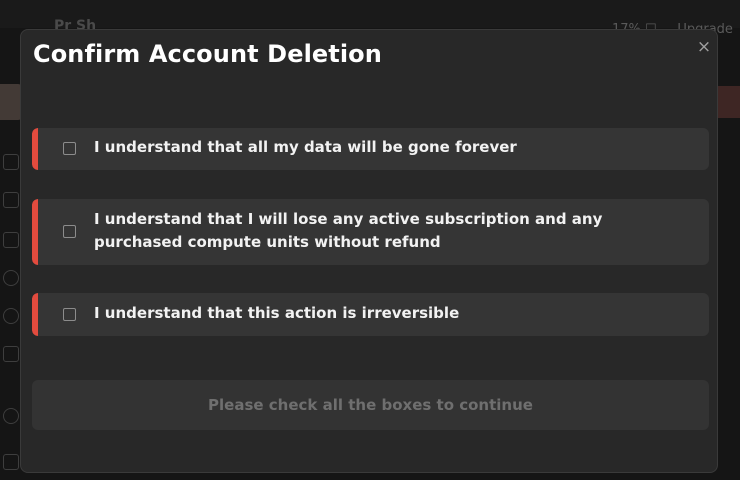 This screenshot has width=740, height=480. What do you see at coordinates (11, 102) in the screenshot?
I see `background-avatar` at bounding box center [11, 102].